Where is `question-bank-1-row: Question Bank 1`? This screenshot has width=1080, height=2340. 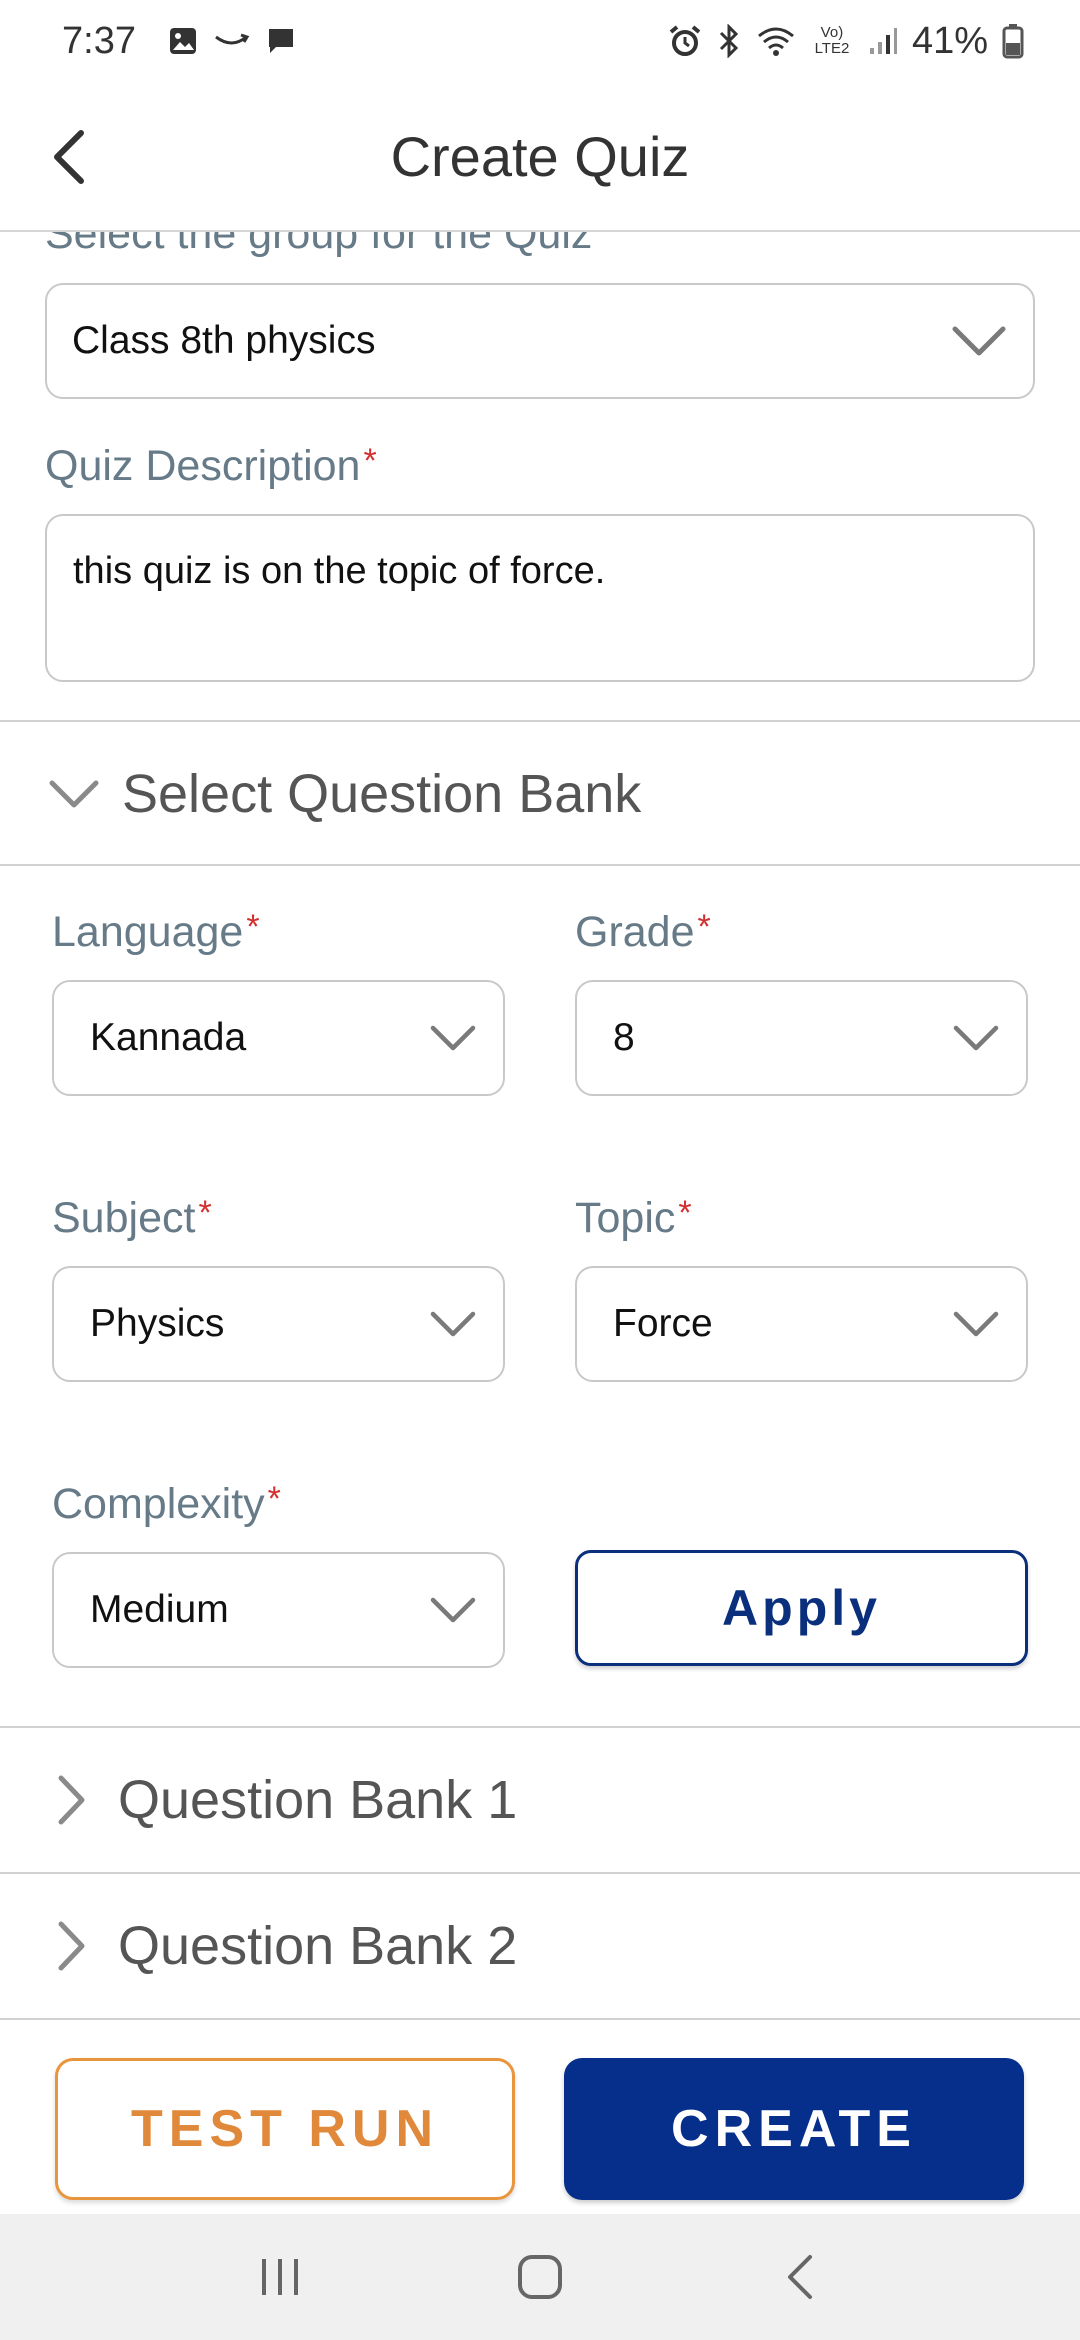
question-bank-1-row: Question Bank 1 is located at coordinates (540, 1800).